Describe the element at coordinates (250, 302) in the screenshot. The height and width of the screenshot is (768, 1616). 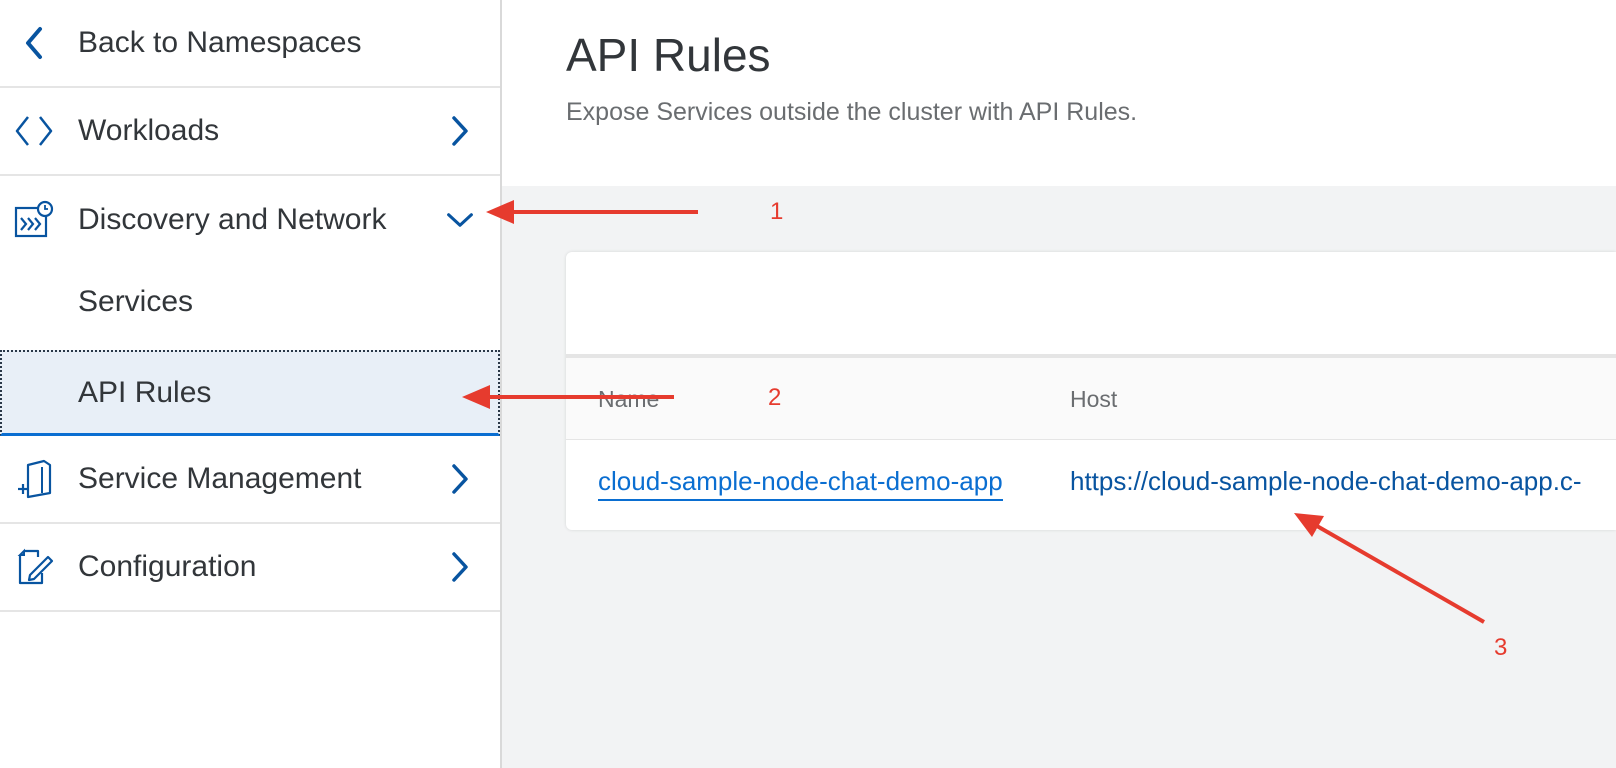
I see `sidebar-subitem-services: Services` at that location.